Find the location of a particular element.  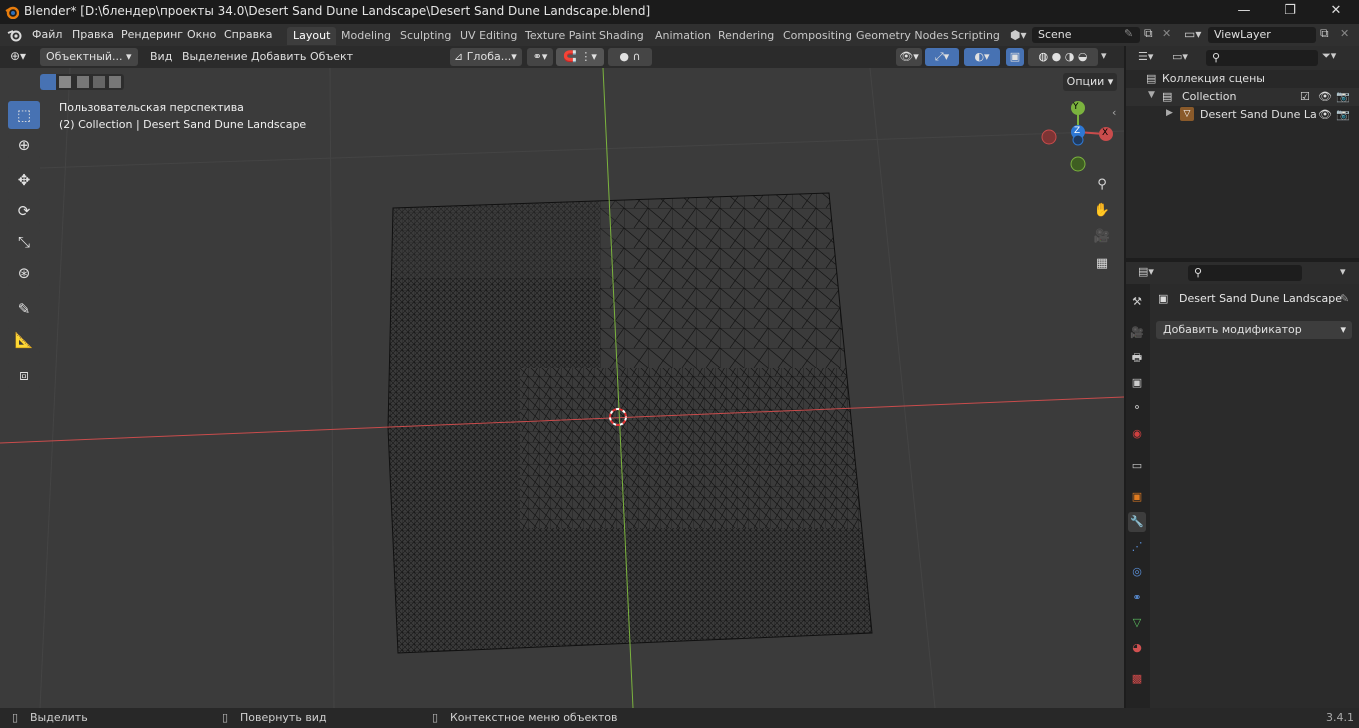

tool-scale: ⤡ is located at coordinates (24, 242).